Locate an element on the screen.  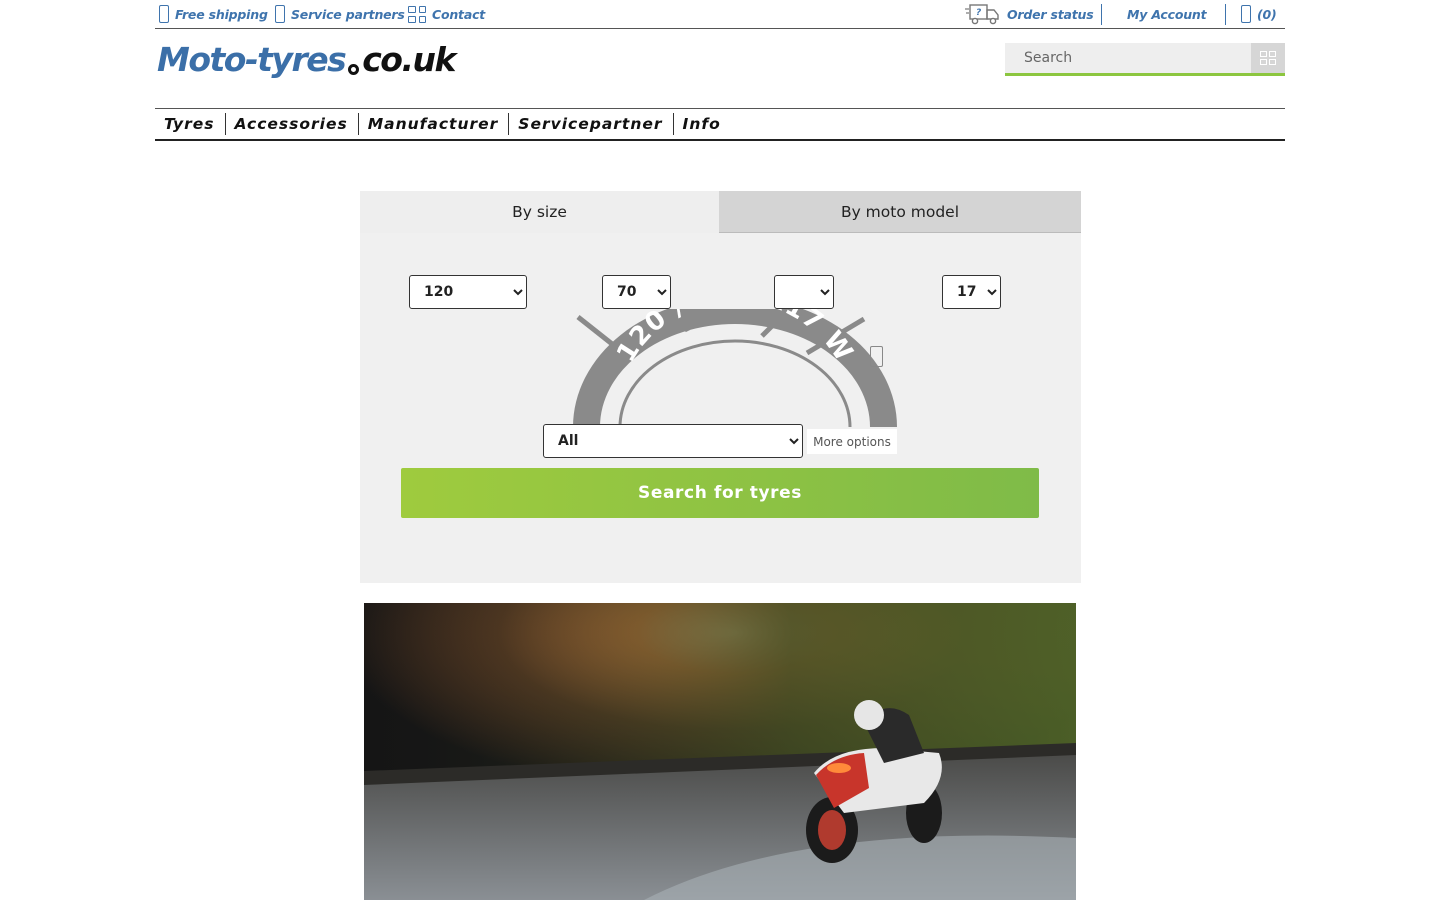
my-account-label: My Account is located at coordinates (1167, 14).